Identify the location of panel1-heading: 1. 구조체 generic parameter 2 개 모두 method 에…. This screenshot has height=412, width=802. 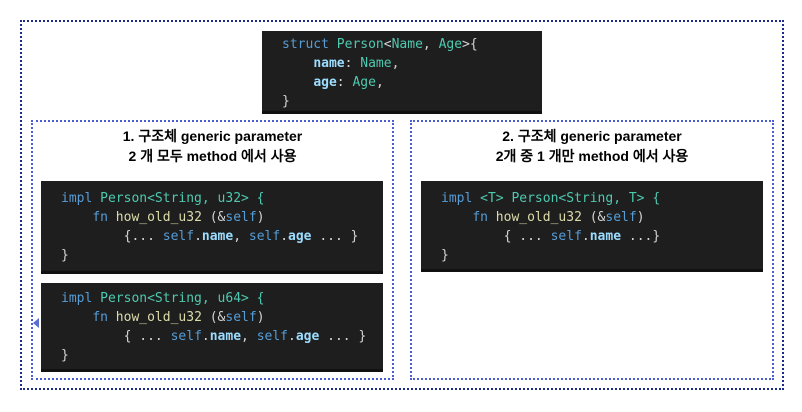
(212, 146).